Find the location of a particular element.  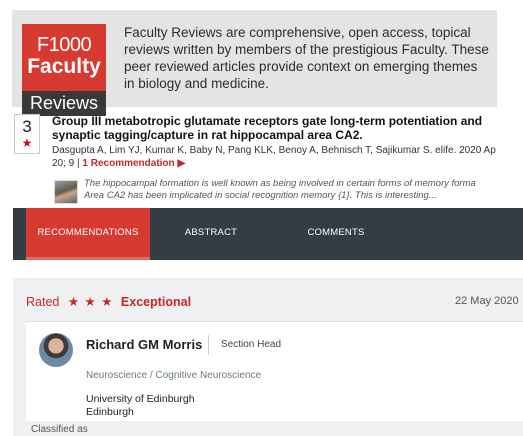

logo-f1000-text: F1000 is located at coordinates (64, 45).